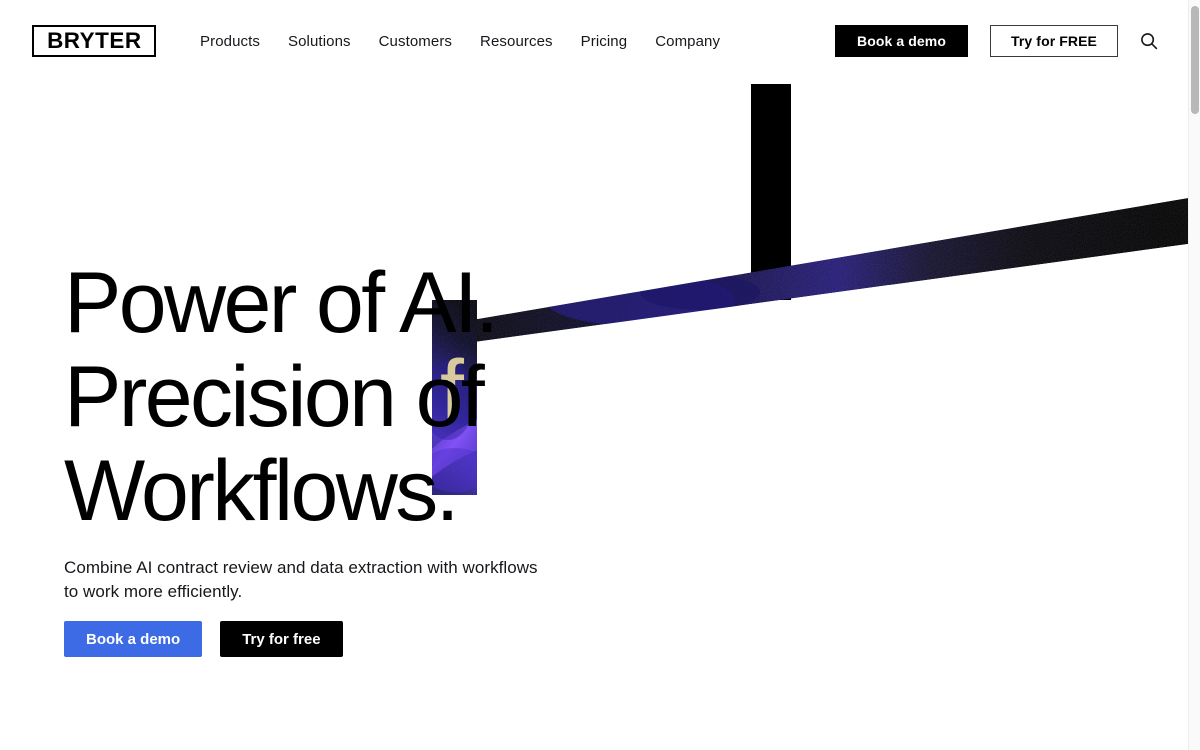 The height and width of the screenshot is (750, 1200). Describe the element at coordinates (901, 41) in the screenshot. I see `book-a-demo-button-header: Book a demo` at that location.